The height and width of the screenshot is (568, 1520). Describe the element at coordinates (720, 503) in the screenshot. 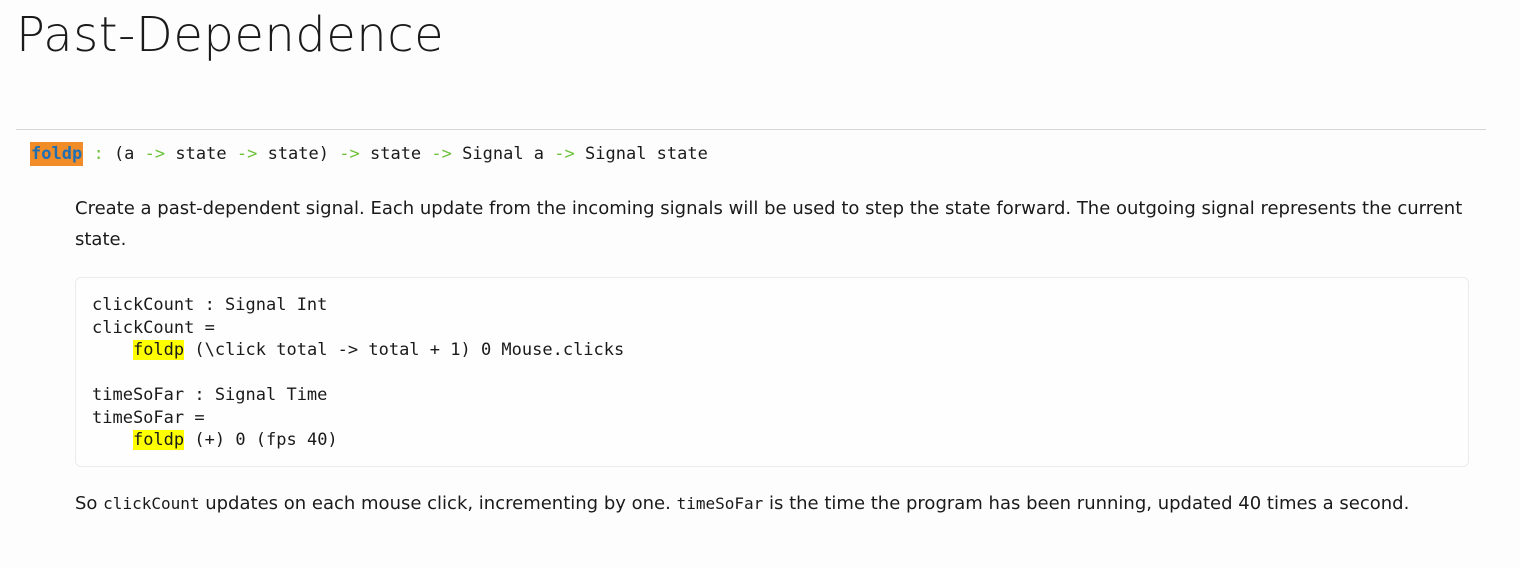

I see `inline-code-timesofar: timeSoFar` at that location.